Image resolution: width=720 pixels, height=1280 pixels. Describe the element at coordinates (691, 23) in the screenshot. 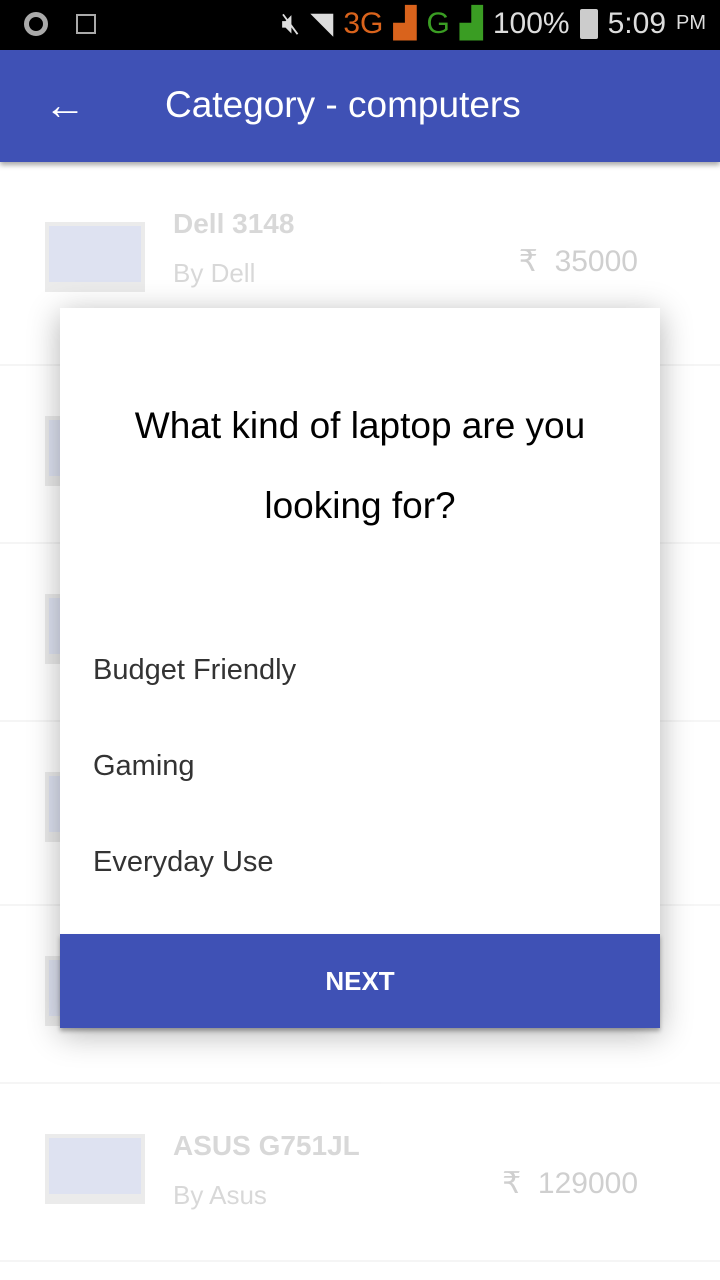

I see `clock-ampm: PM` at that location.